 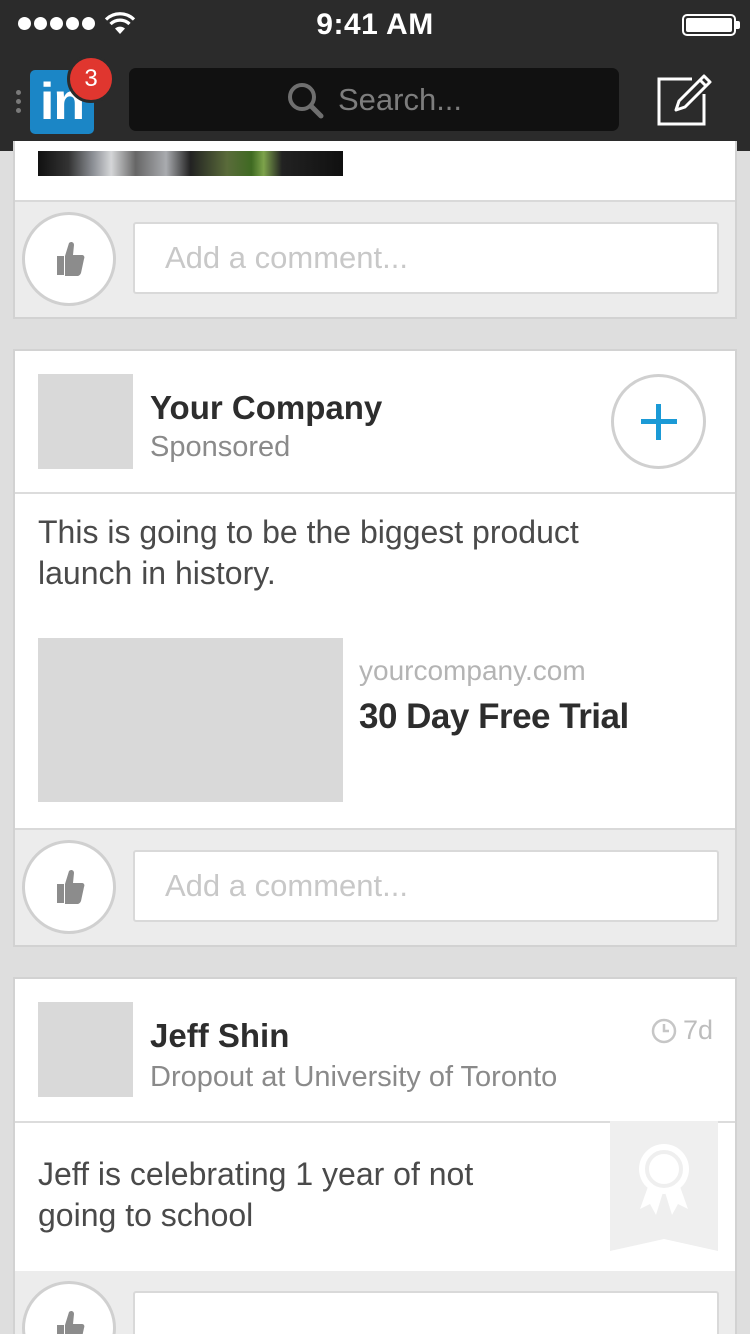 What do you see at coordinates (375, 493) in the screenshot?
I see `divider` at bounding box center [375, 493].